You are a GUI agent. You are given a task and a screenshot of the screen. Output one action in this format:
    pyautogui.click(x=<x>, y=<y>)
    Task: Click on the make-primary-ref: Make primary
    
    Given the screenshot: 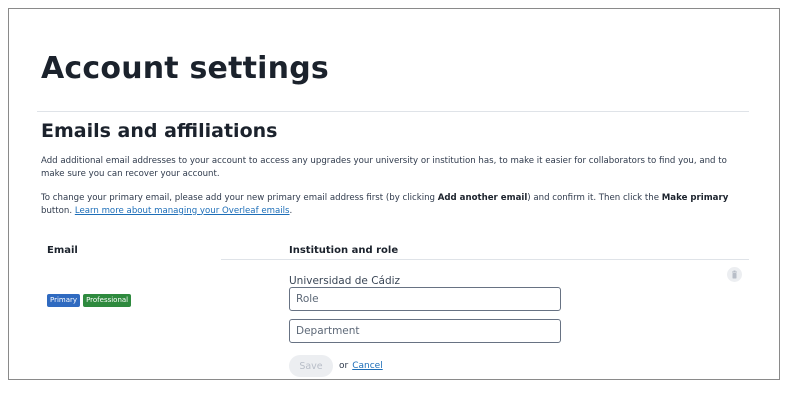 What is the action you would take?
    pyautogui.click(x=695, y=198)
    